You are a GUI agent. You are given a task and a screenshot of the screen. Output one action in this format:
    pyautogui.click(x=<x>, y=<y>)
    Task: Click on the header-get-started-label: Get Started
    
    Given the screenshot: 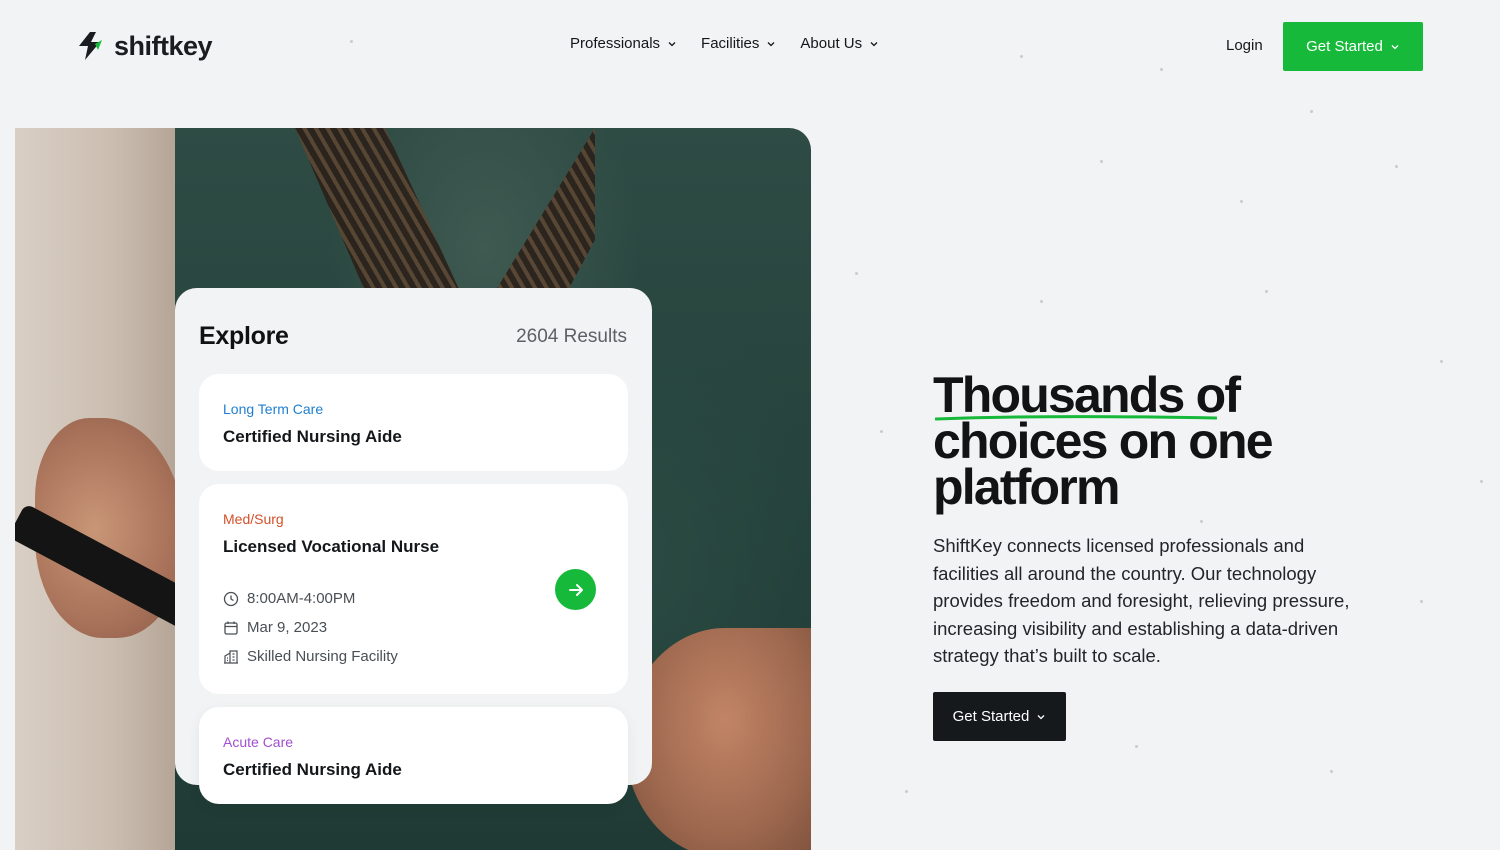 What is the action you would take?
    pyautogui.click(x=1344, y=46)
    